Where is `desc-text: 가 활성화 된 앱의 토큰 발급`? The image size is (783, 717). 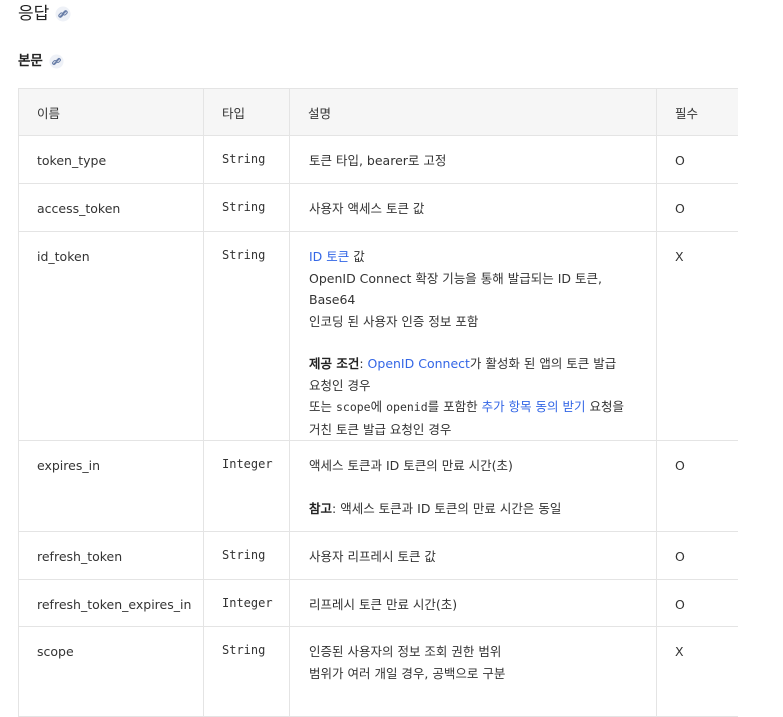 desc-text: 가 활성화 된 앱의 토큰 발급 is located at coordinates (543, 363).